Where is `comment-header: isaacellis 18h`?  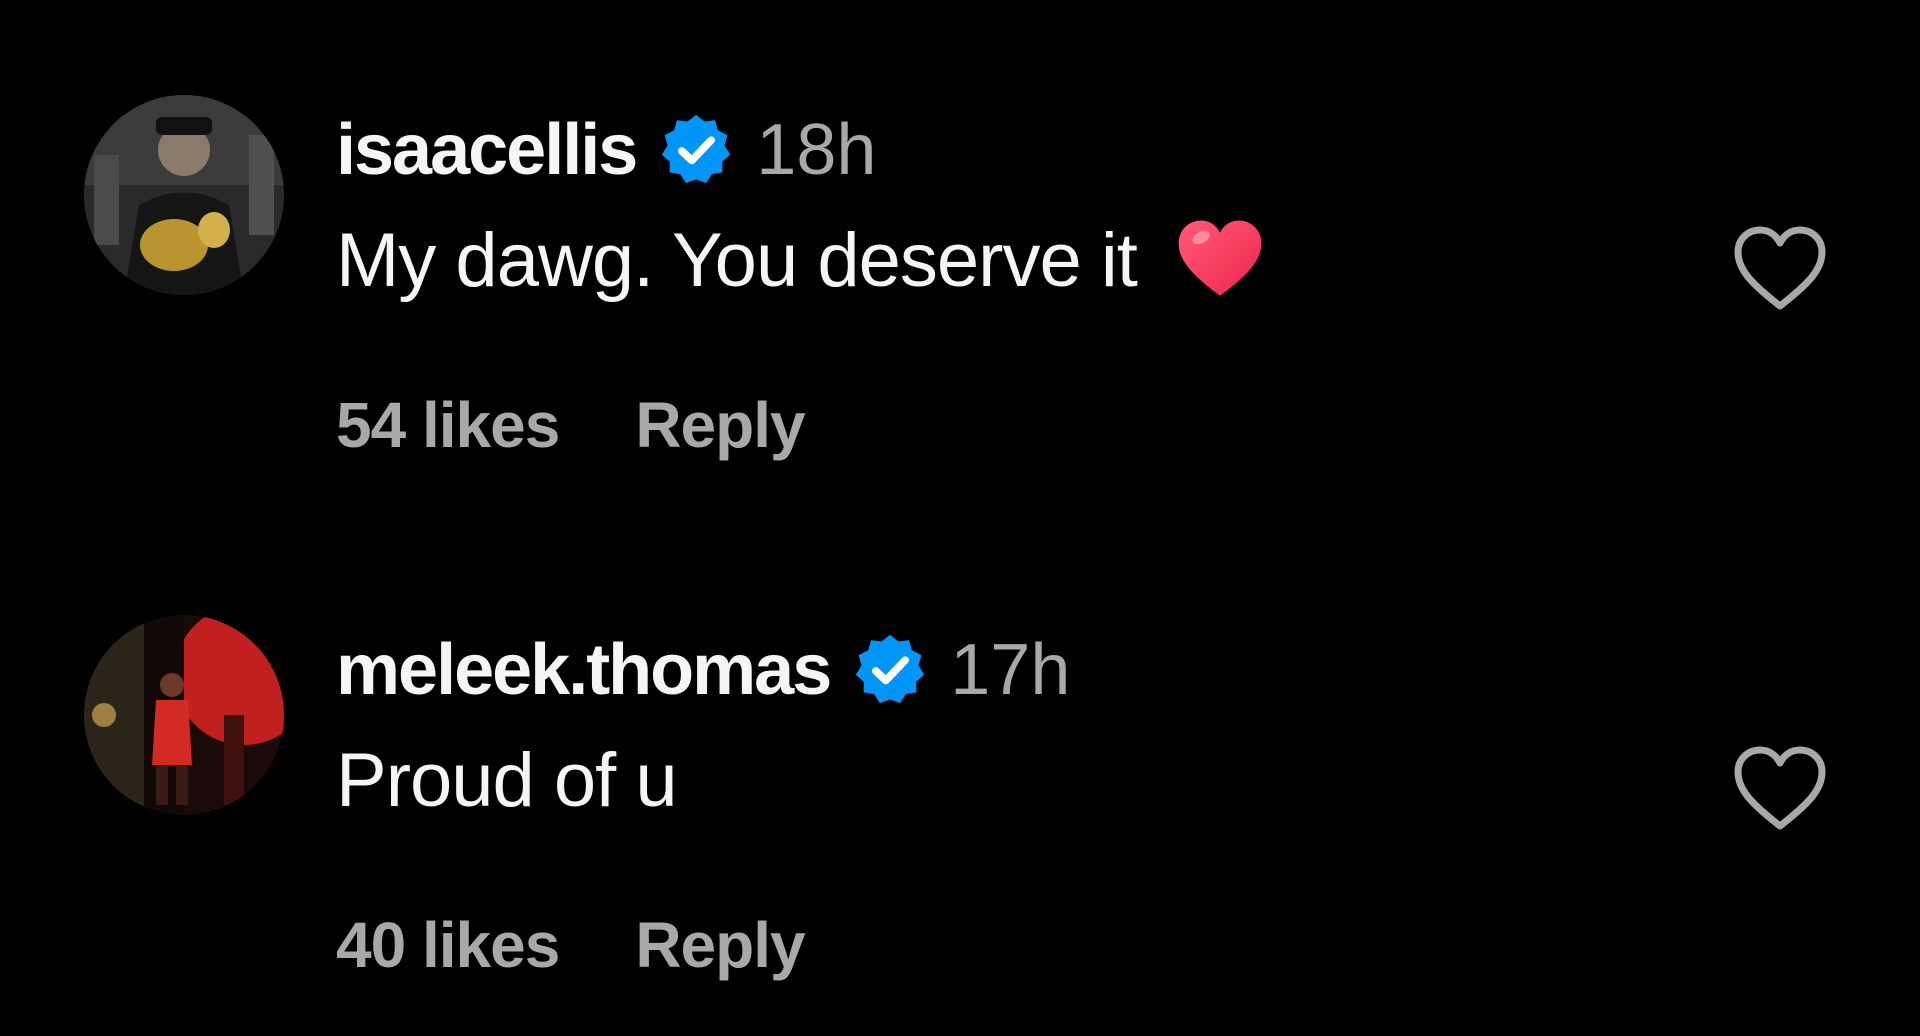 comment-header: isaacellis 18h is located at coordinates (606, 150).